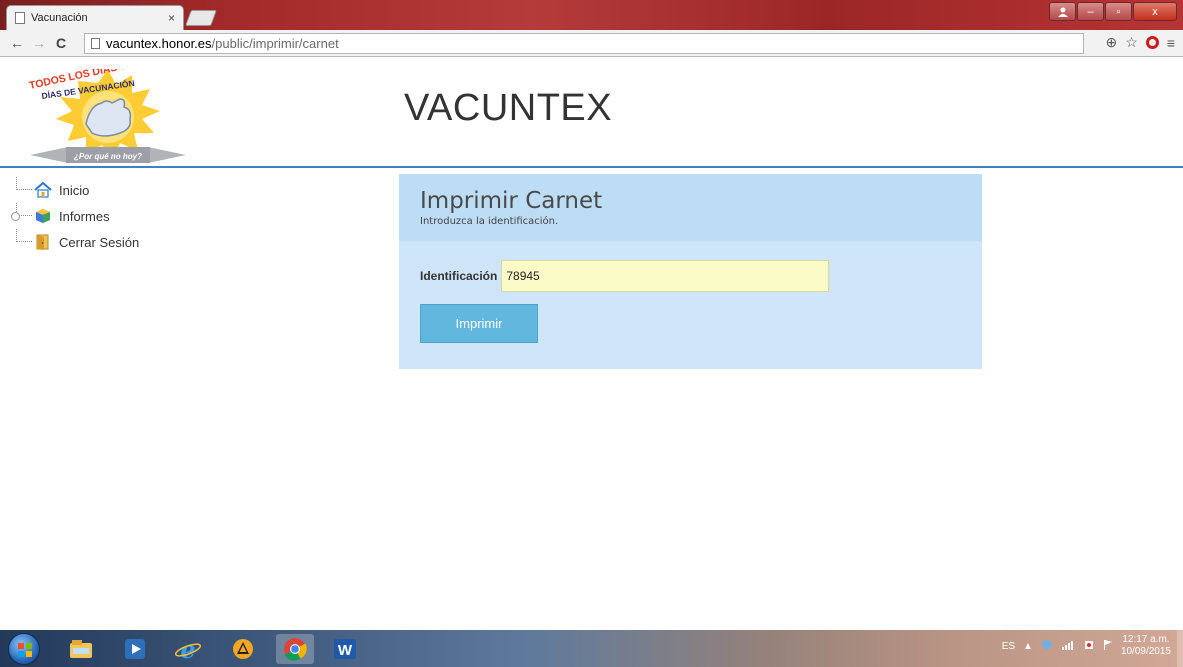 The image size is (1183, 667). I want to click on sidebar-item-cerrar-sesion: Cerrar Sesión, so click(76, 242).